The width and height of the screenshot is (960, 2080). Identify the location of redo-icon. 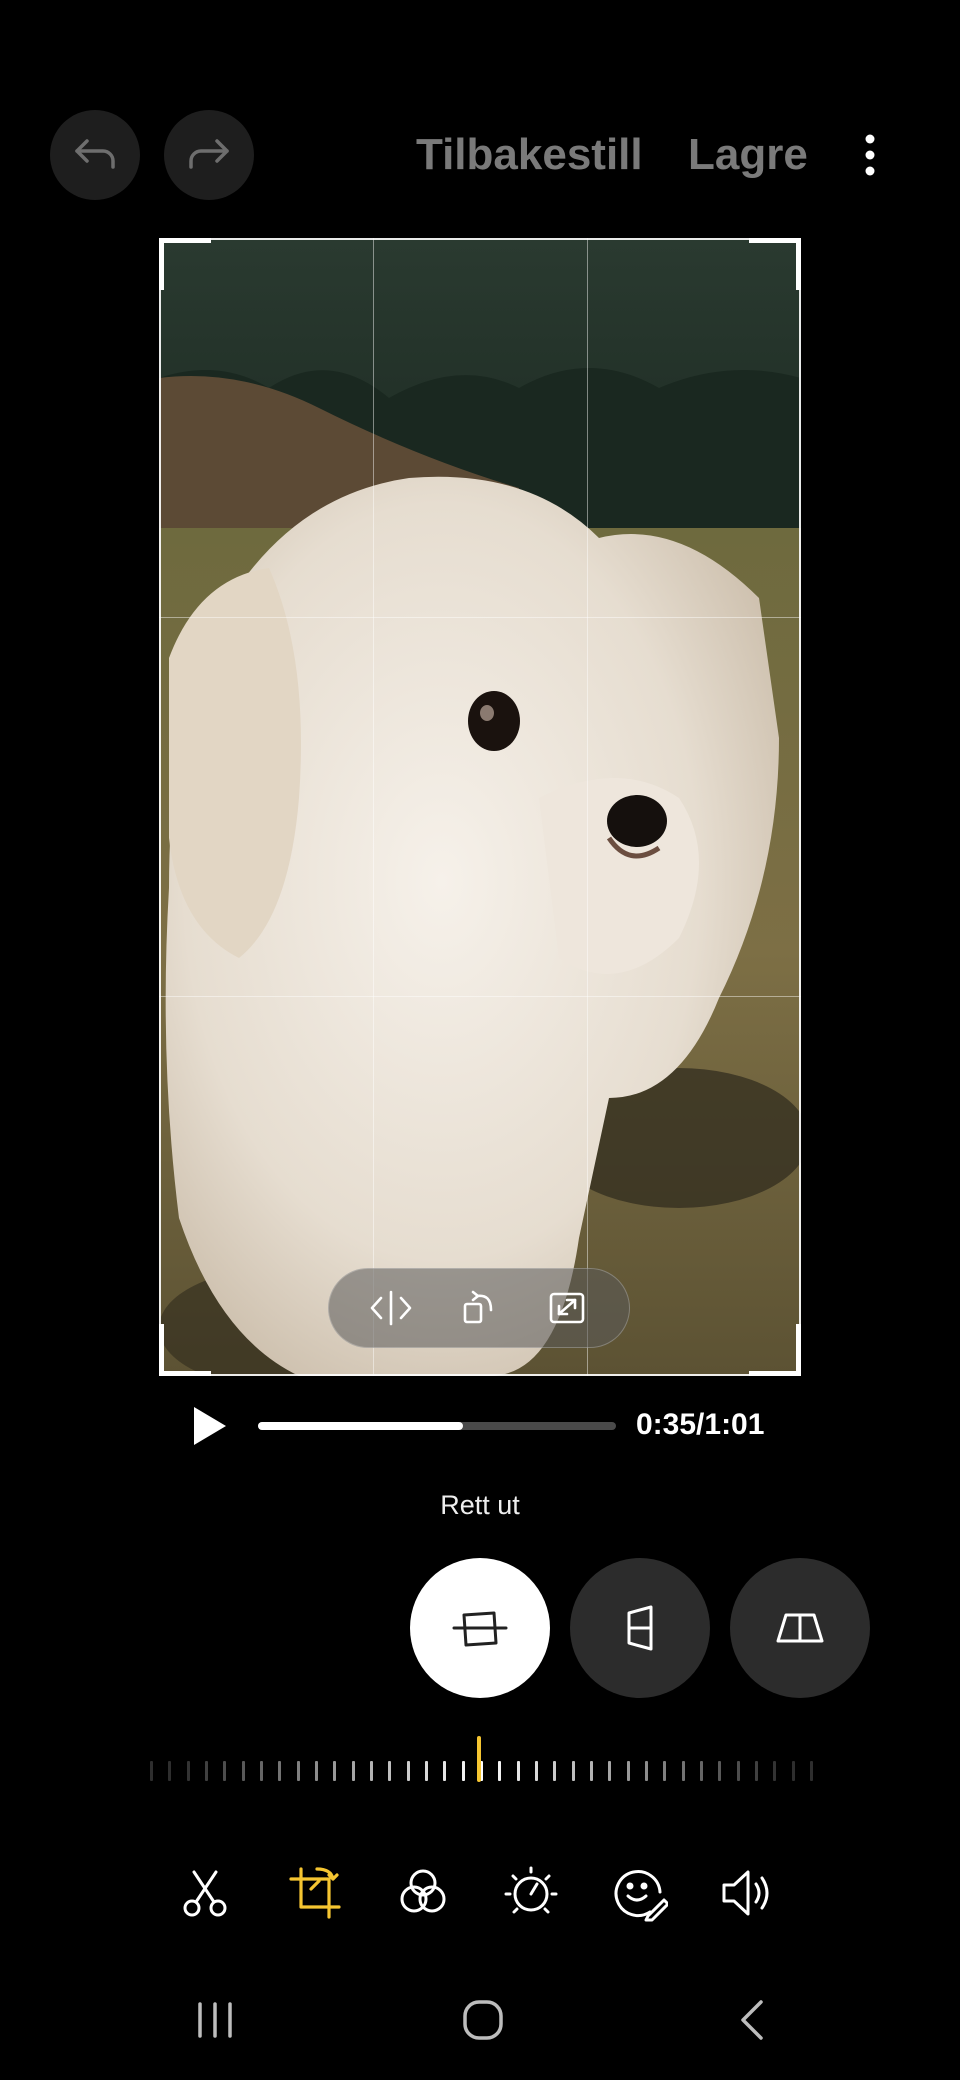
(209, 154).